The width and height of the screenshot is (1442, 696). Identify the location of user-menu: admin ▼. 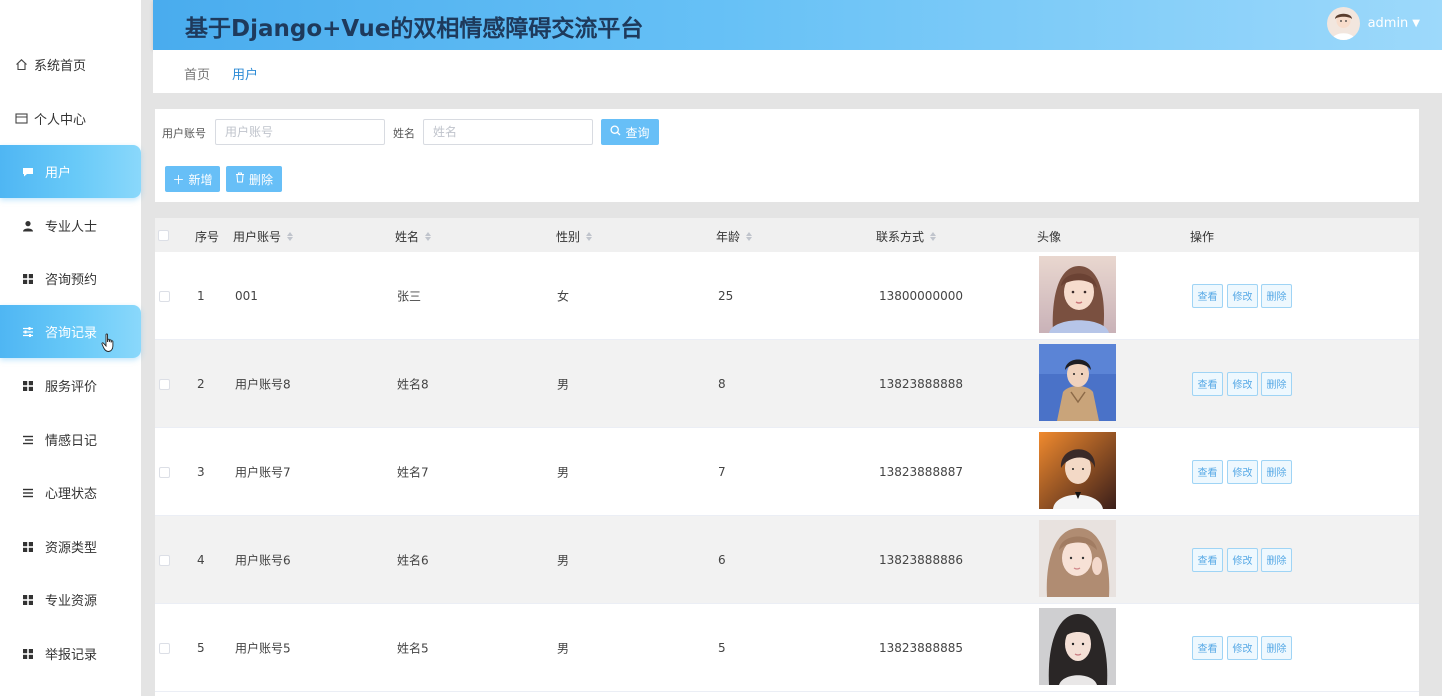
(1373, 23).